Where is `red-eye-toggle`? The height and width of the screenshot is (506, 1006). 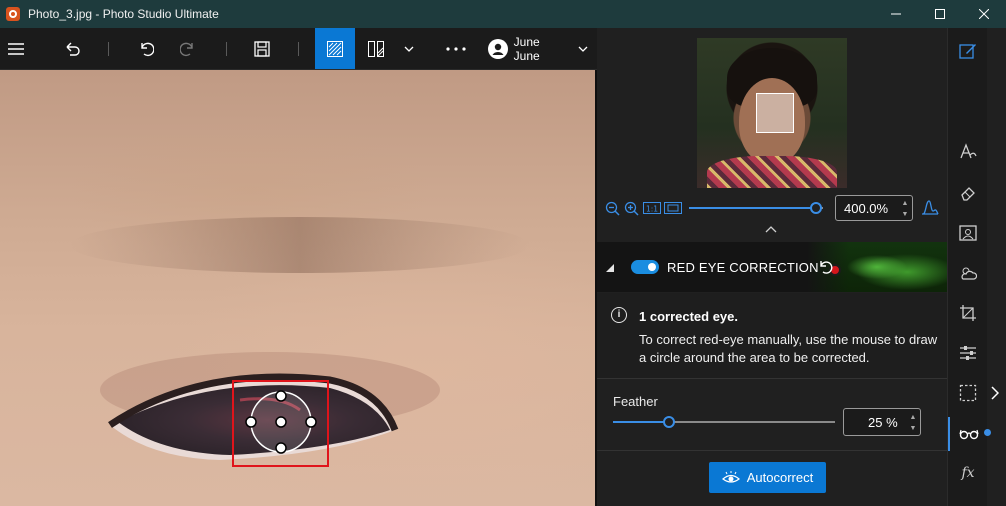
red-eye-toggle is located at coordinates (645, 267).